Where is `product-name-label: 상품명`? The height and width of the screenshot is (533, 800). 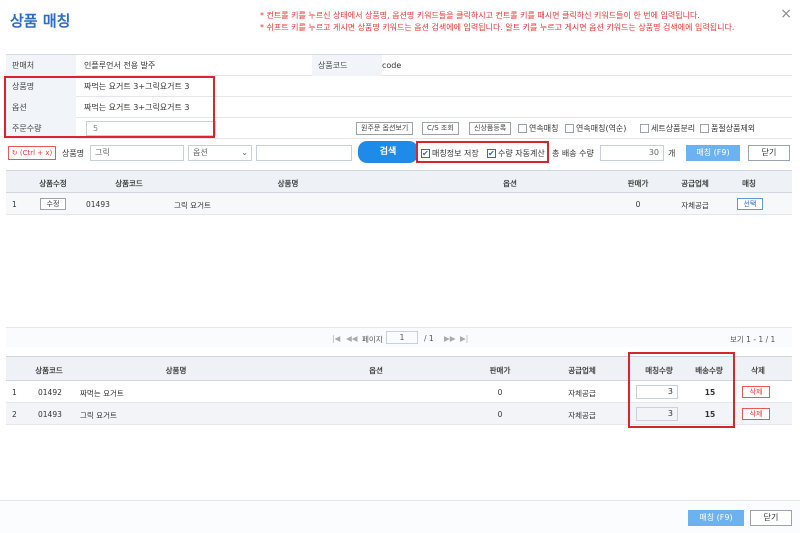 product-name-label: 상품명 is located at coordinates (41, 86).